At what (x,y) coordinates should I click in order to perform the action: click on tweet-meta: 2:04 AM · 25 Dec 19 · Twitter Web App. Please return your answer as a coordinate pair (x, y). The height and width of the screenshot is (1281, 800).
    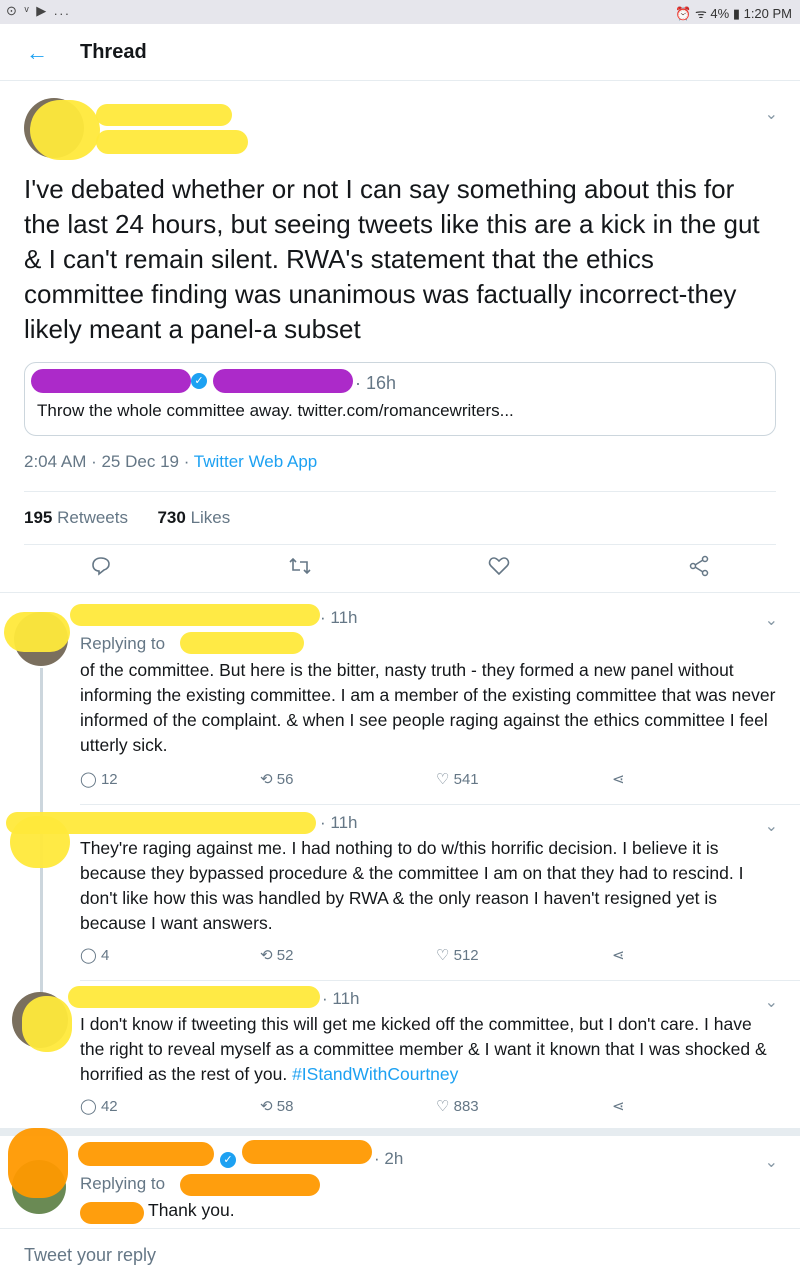
    Looking at the image, I should click on (170, 462).